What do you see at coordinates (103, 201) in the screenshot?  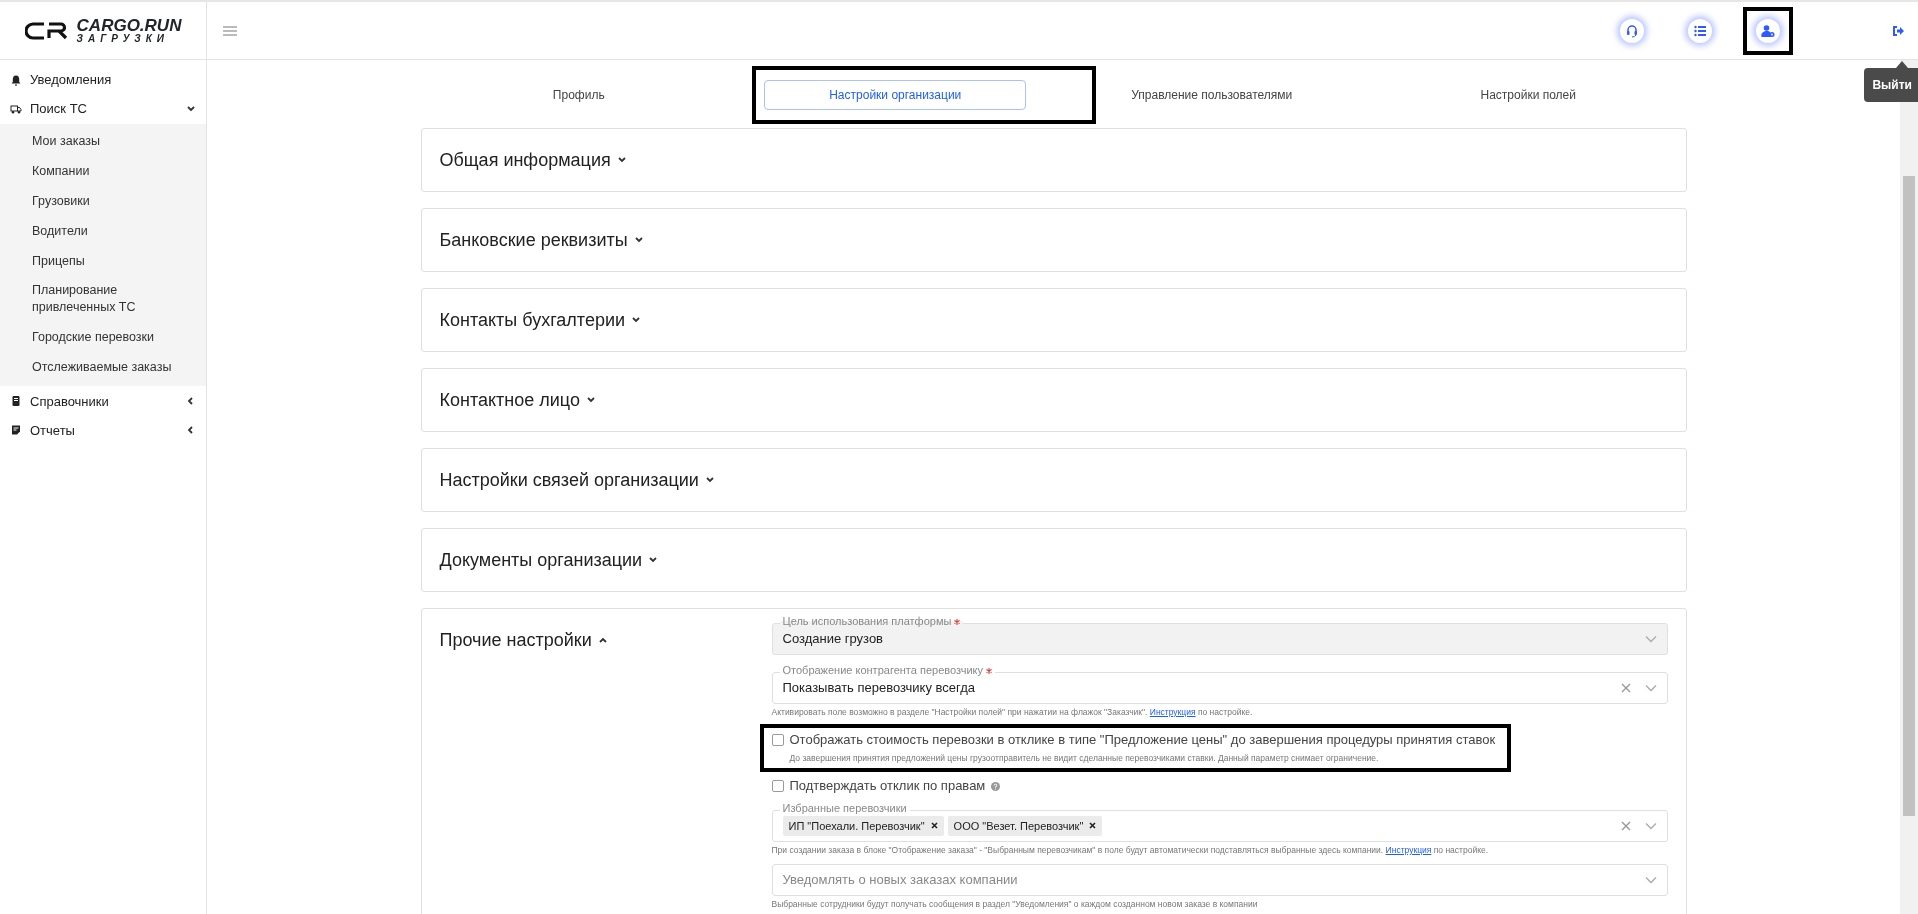 I see `sidebar-item: Грузовики` at bounding box center [103, 201].